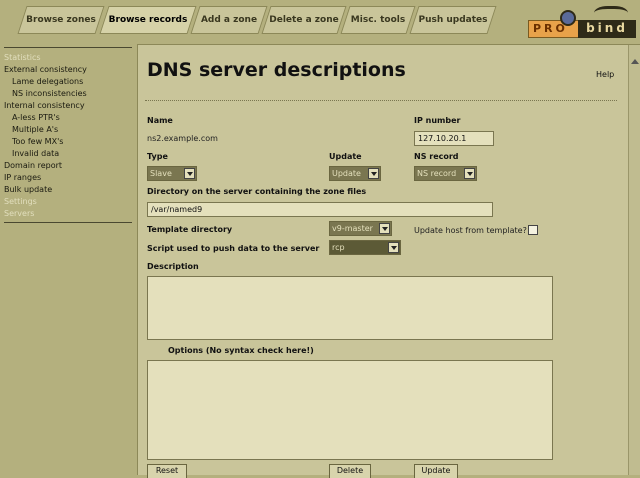 The width and height of the screenshot is (640, 478). What do you see at coordinates (35, 130) in the screenshot?
I see `sidebar-item-multiple-as: Multiple A's` at bounding box center [35, 130].